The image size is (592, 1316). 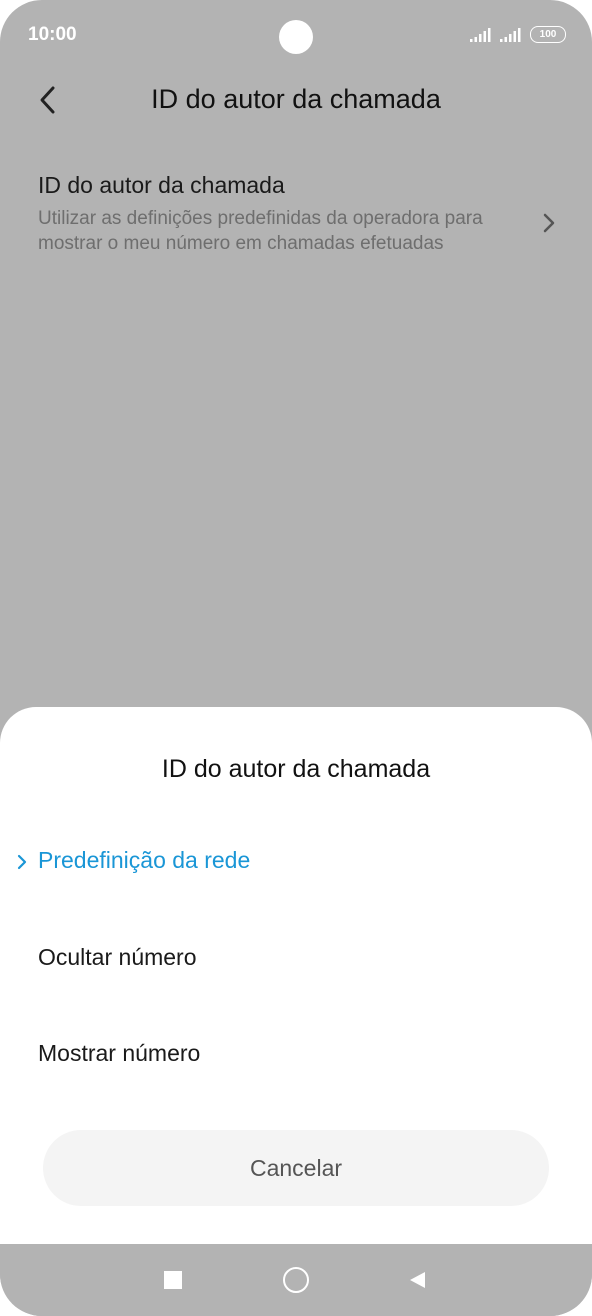 What do you see at coordinates (296, 1054) in the screenshot?
I see `option-show-number: Mostrar número` at bounding box center [296, 1054].